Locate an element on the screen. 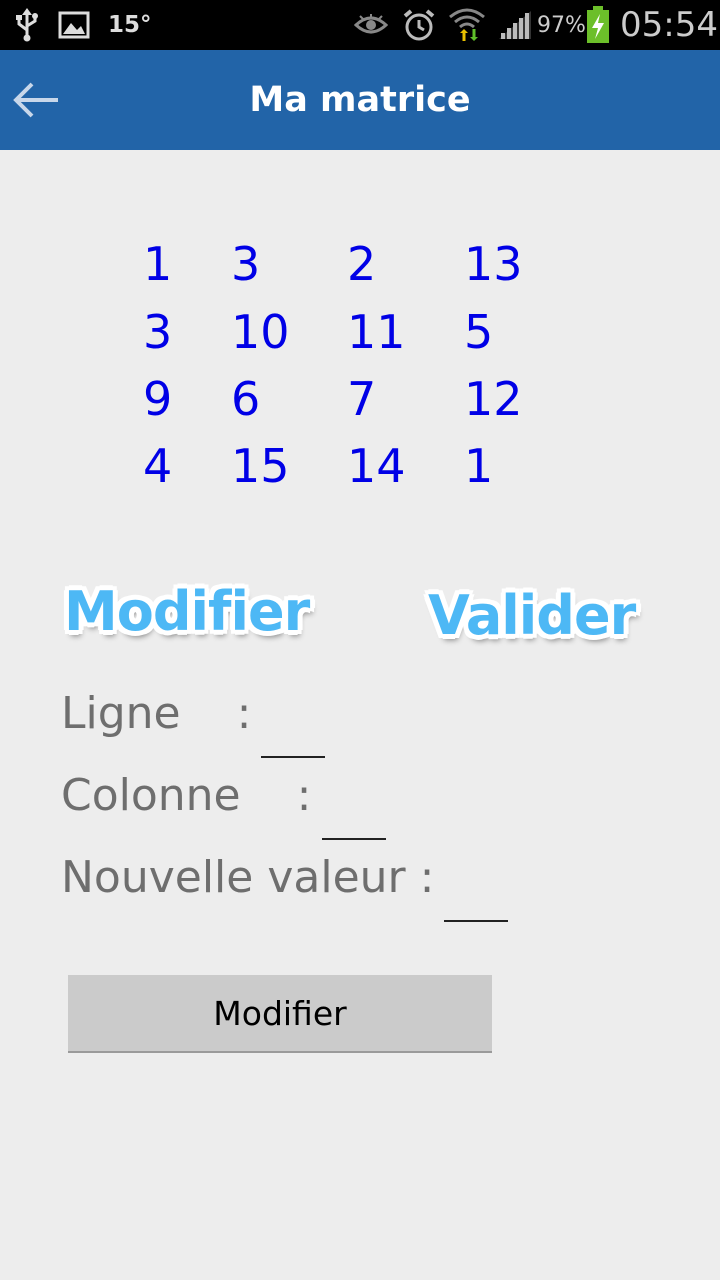 This screenshot has width=720, height=1280. matrix-row: 4 15 14 1 is located at coordinates (360, 466).